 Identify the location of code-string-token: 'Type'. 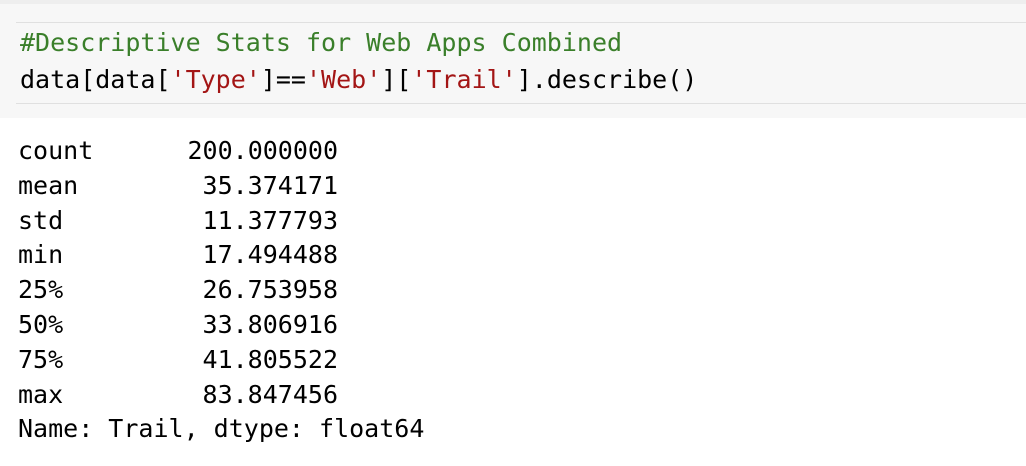
(215, 79).